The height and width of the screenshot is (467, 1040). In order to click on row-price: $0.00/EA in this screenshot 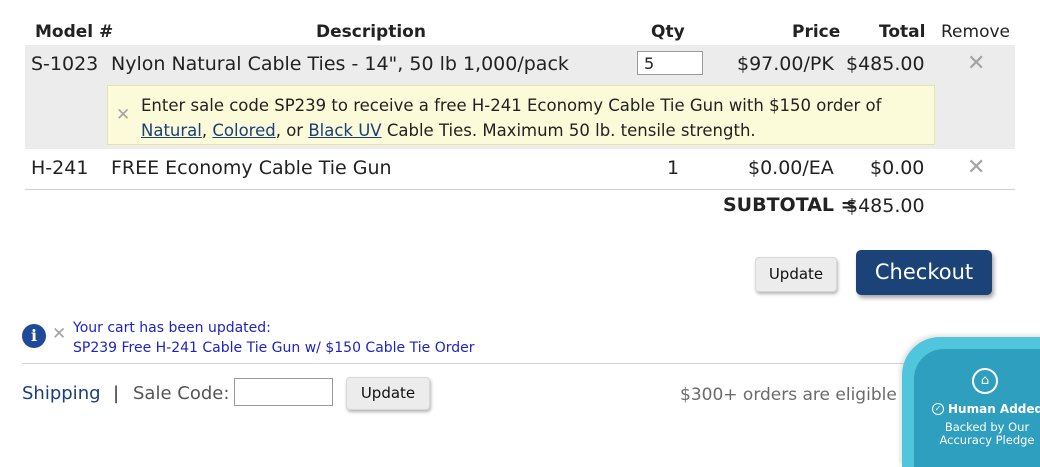, I will do `click(791, 168)`.